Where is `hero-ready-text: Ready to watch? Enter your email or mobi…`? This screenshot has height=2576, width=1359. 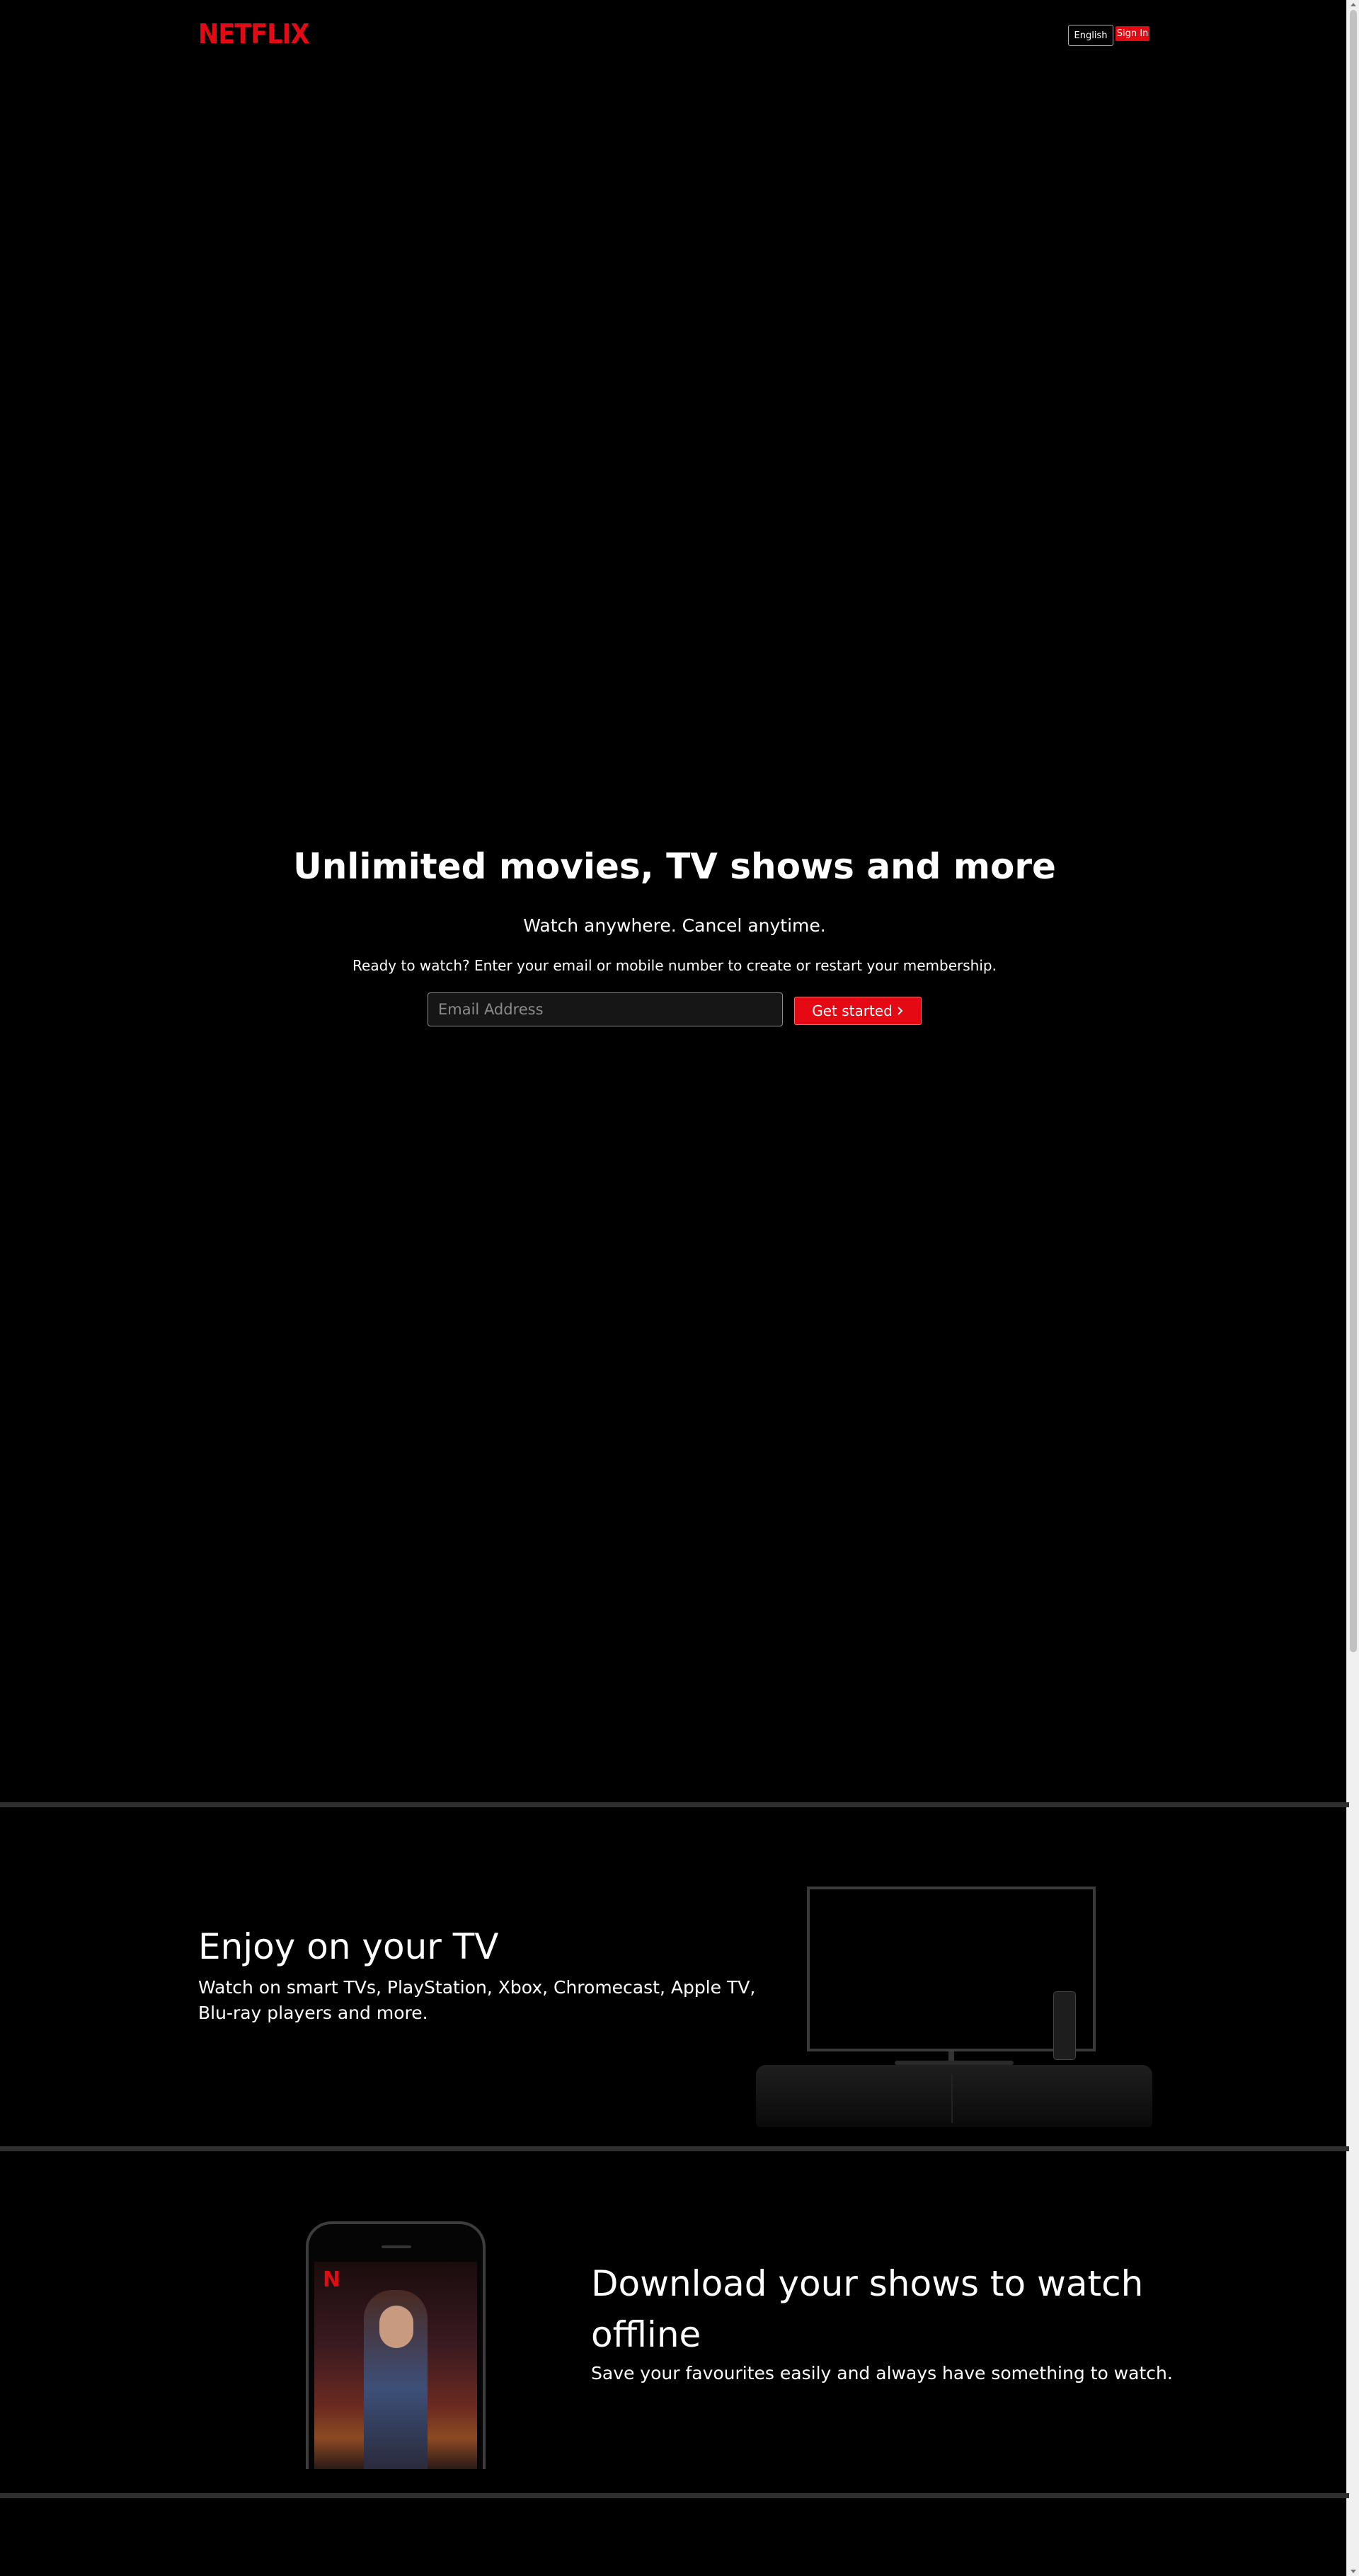 hero-ready-text: Ready to watch? Enter your email or mobi… is located at coordinates (674, 965).